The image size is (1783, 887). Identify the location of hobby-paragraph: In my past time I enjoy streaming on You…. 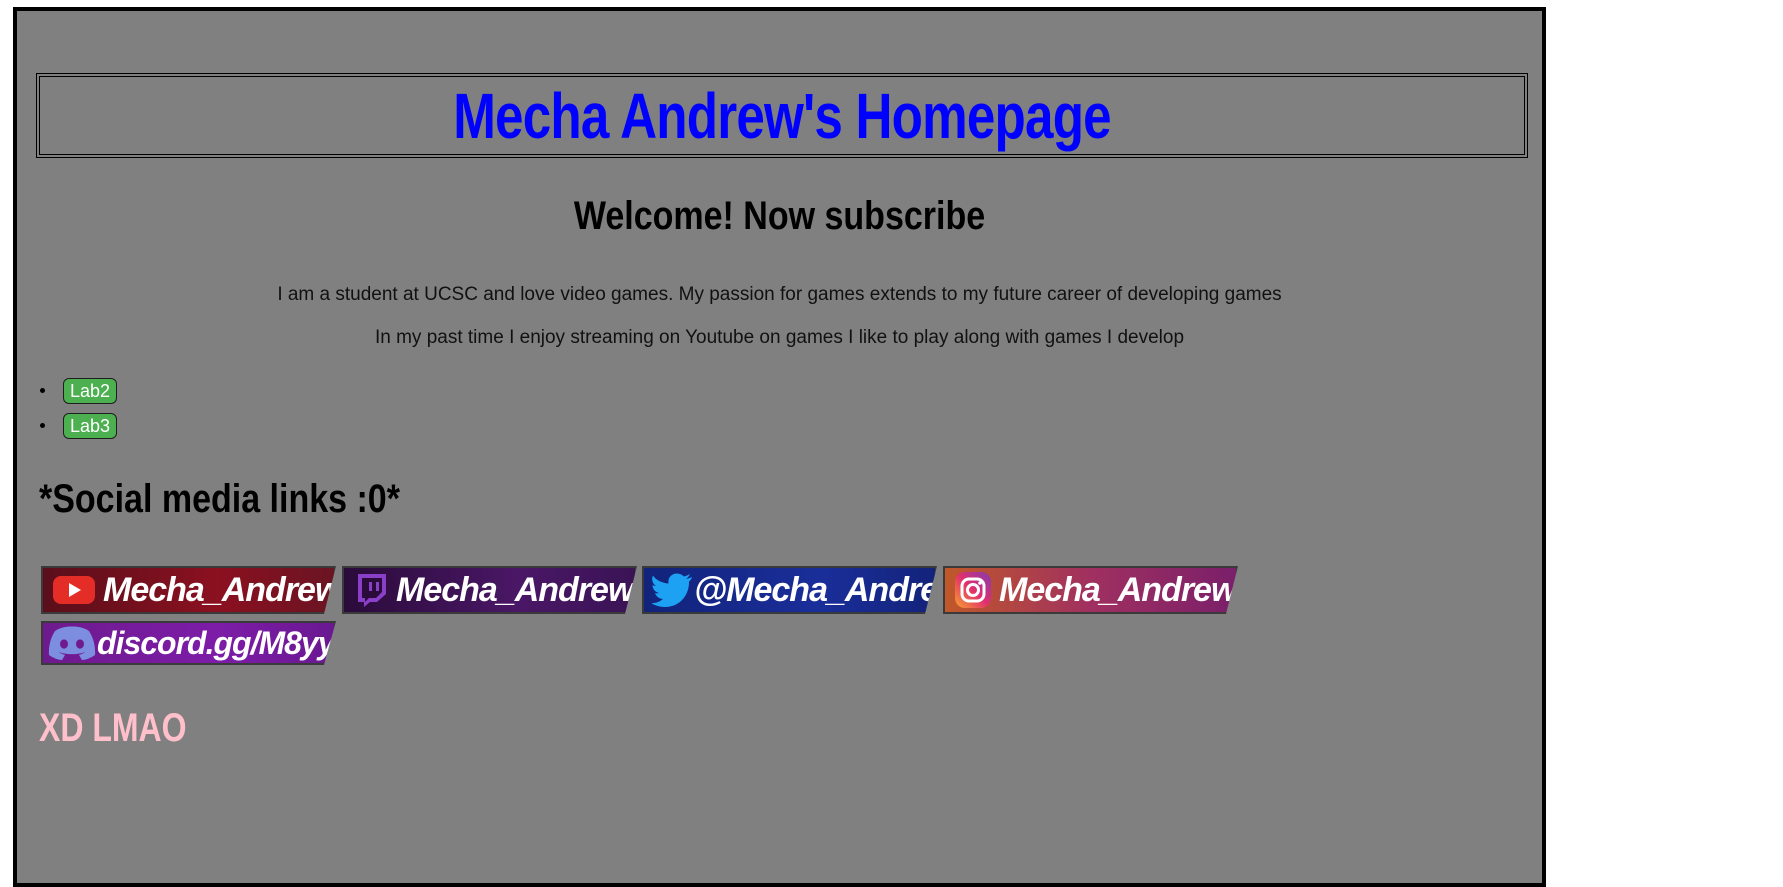
(779, 337).